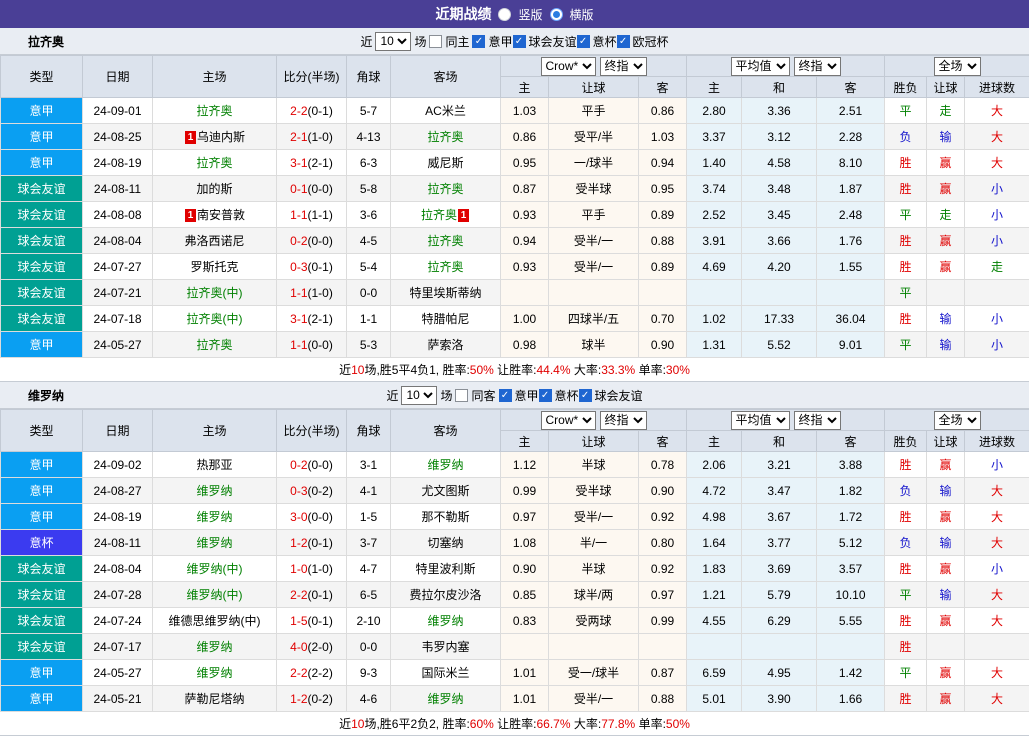 This screenshot has width=1029, height=736. I want to click on same-venue-label: 同客, so click(483, 395).